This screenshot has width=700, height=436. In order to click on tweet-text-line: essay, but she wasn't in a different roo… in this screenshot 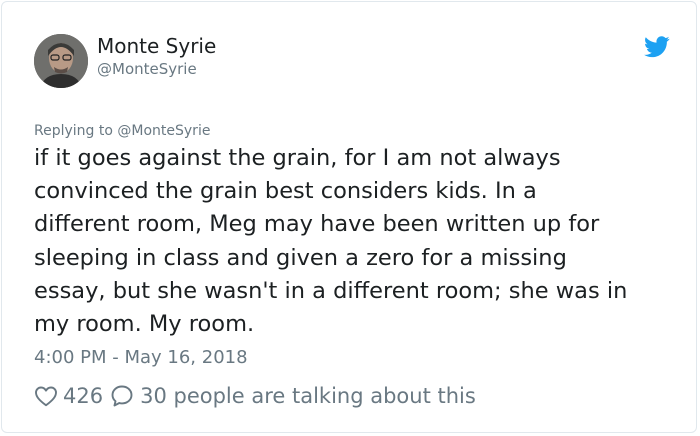, I will do `click(331, 290)`.